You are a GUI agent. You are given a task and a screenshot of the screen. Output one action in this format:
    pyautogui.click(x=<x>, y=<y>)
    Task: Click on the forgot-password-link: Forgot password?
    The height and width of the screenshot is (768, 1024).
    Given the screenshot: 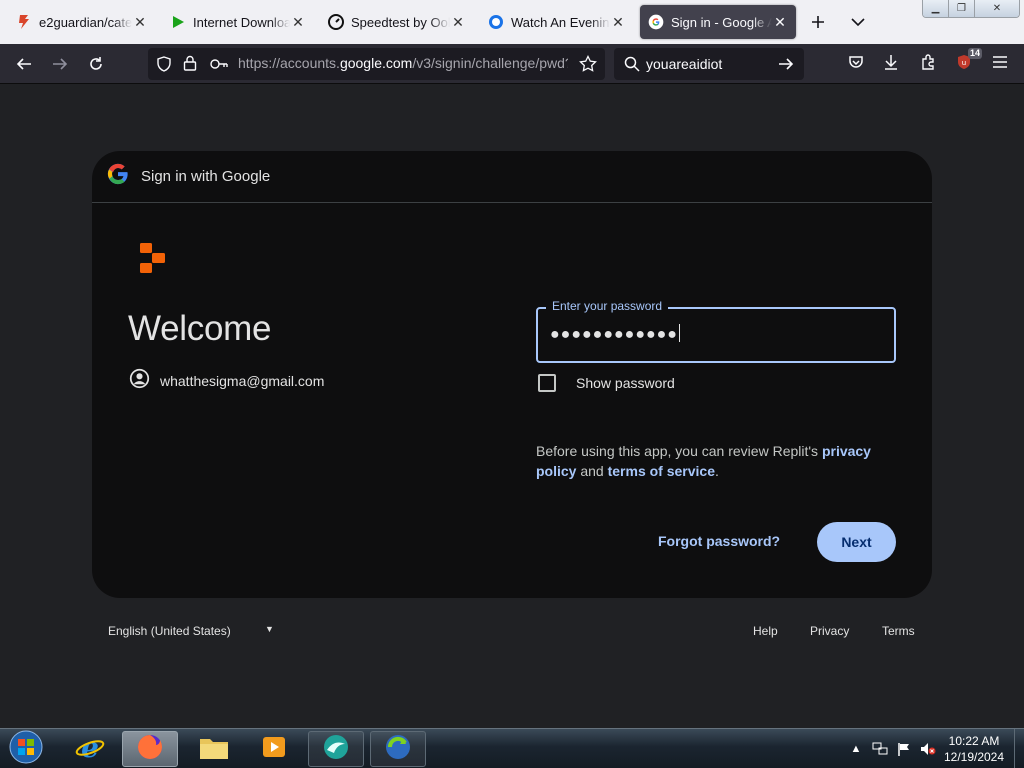 What is the action you would take?
    pyautogui.click(x=719, y=541)
    